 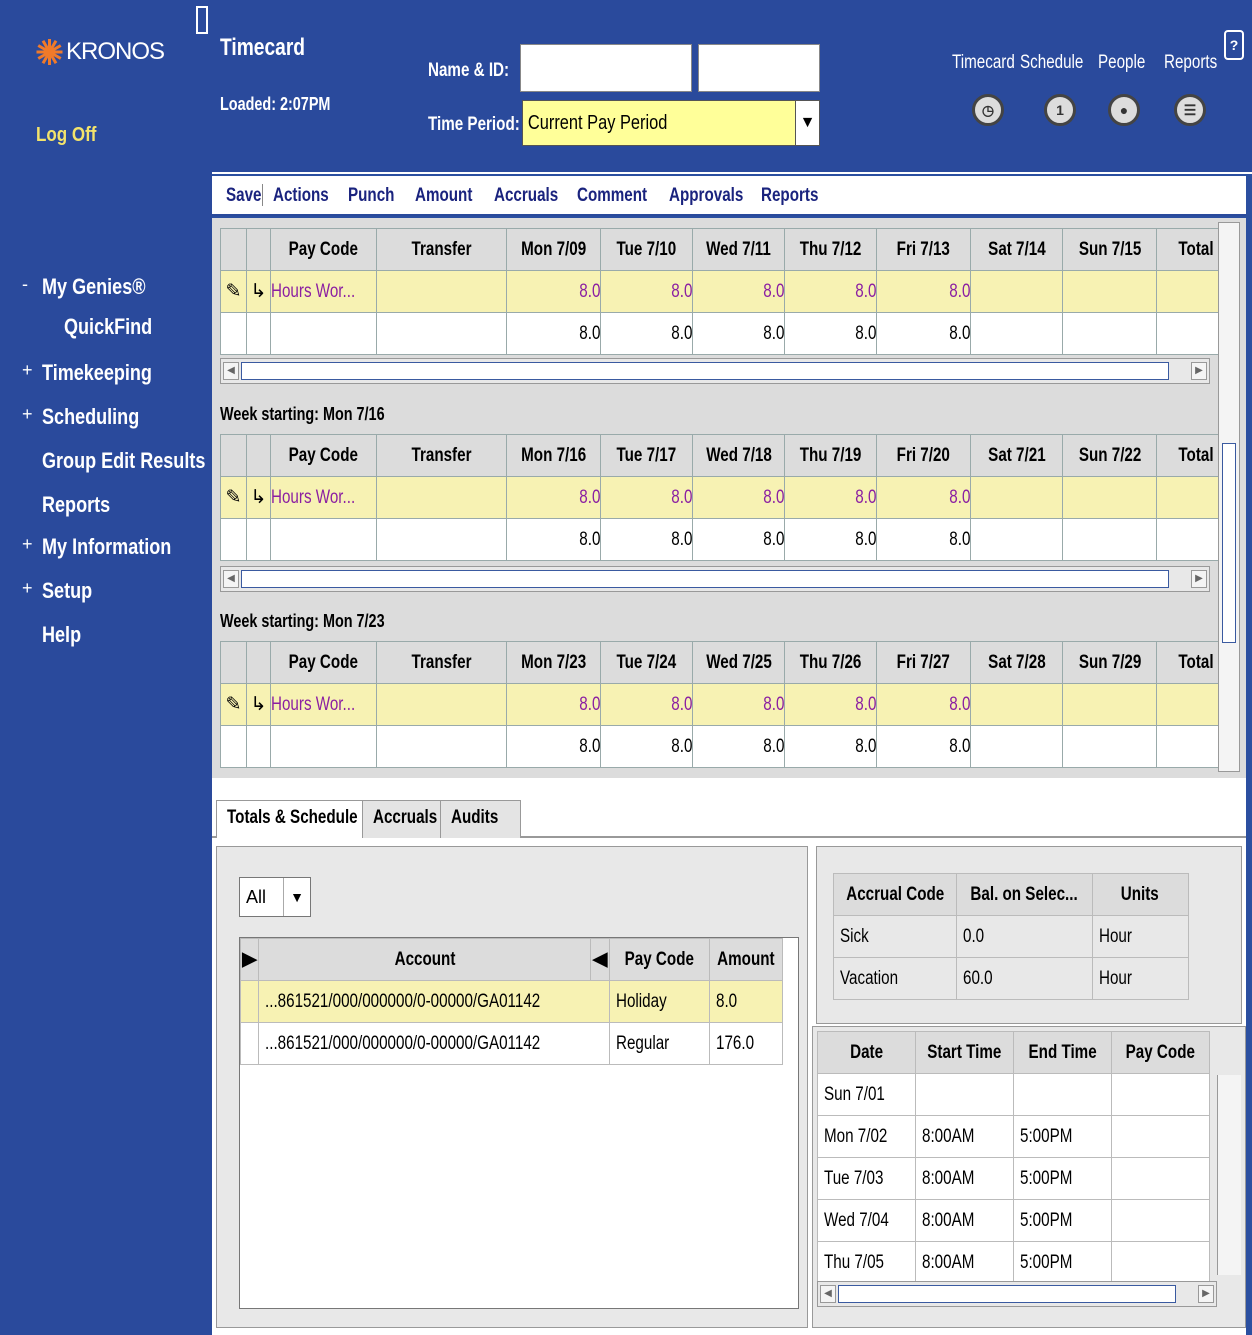 I want to click on actions-menu: Actions, so click(x=301, y=196).